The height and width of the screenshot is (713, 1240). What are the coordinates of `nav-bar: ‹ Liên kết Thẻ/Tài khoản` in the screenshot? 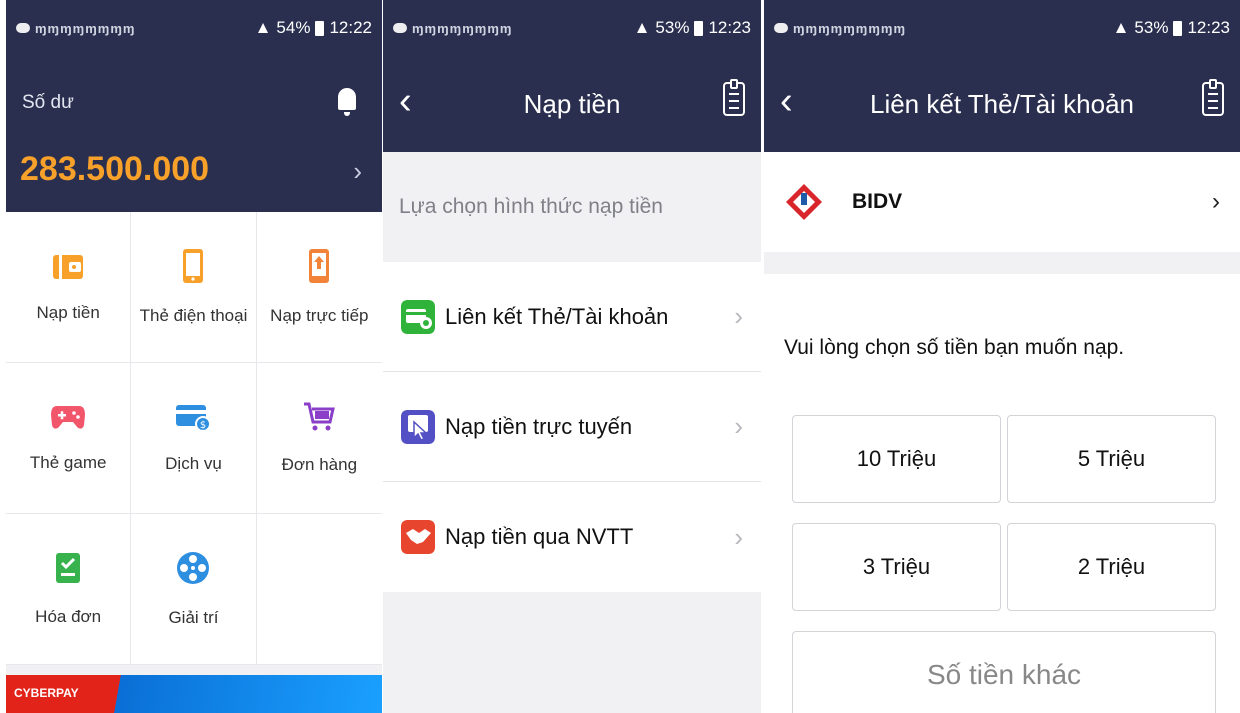 It's located at (1002, 104).